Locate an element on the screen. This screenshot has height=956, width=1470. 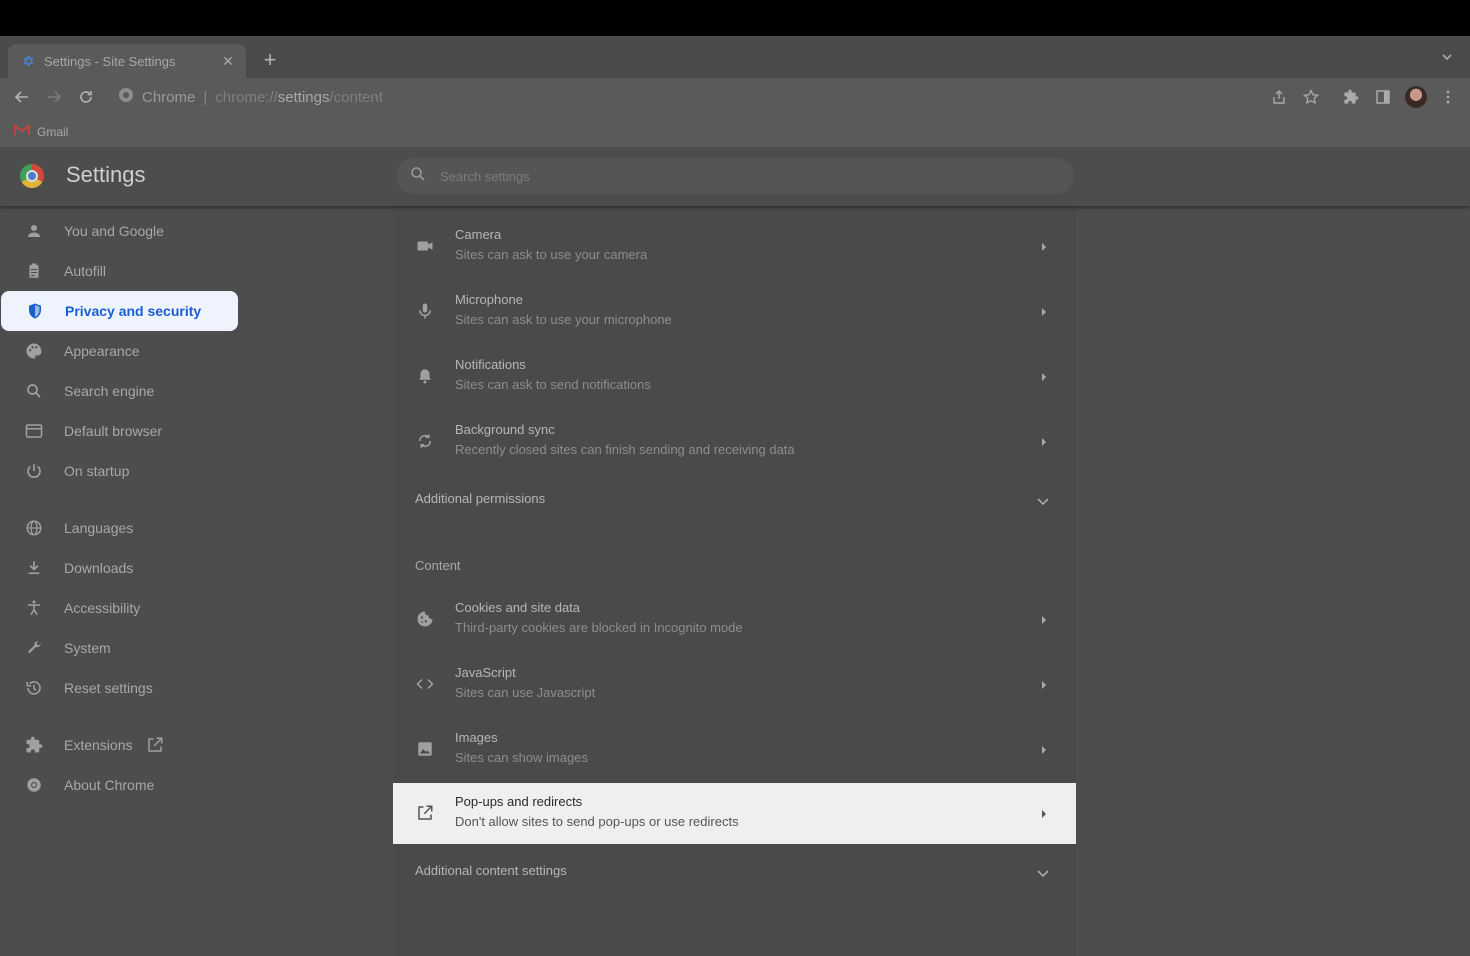
sidebar-item-label: About Chrome is located at coordinates (109, 785).